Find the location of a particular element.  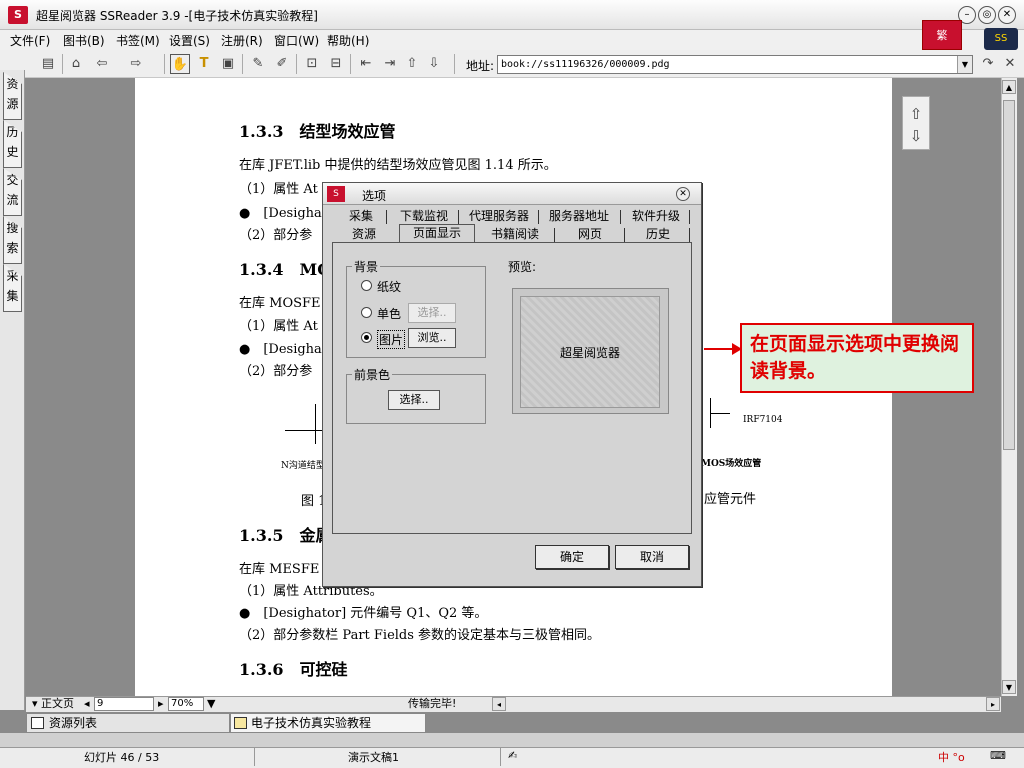

home-icon: ⌂ is located at coordinates (76, 64).